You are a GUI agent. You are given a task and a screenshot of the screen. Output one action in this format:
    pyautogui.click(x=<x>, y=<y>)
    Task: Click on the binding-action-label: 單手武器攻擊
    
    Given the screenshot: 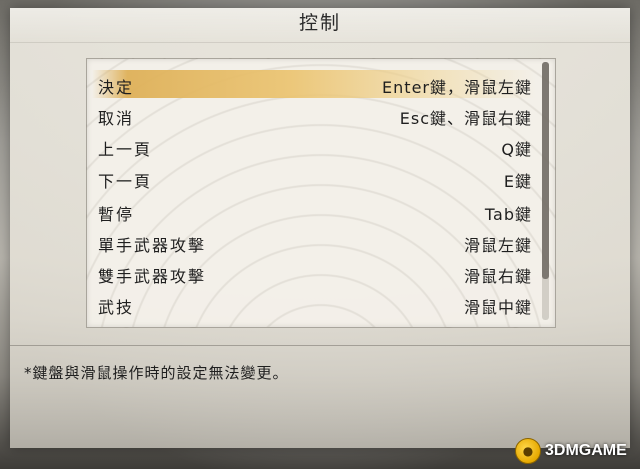 What is the action you would take?
    pyautogui.click(x=152, y=245)
    